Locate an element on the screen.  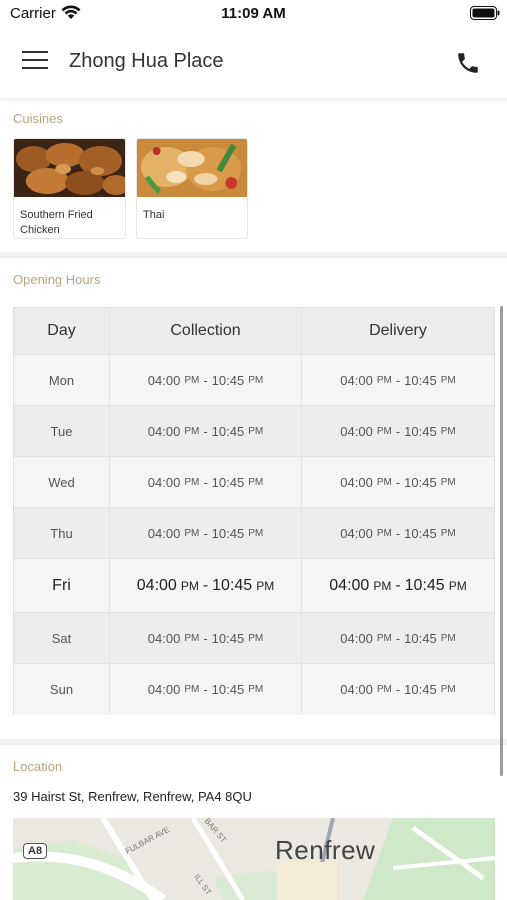
table-header-row: Day Collection Delivery is located at coordinates (254, 331).